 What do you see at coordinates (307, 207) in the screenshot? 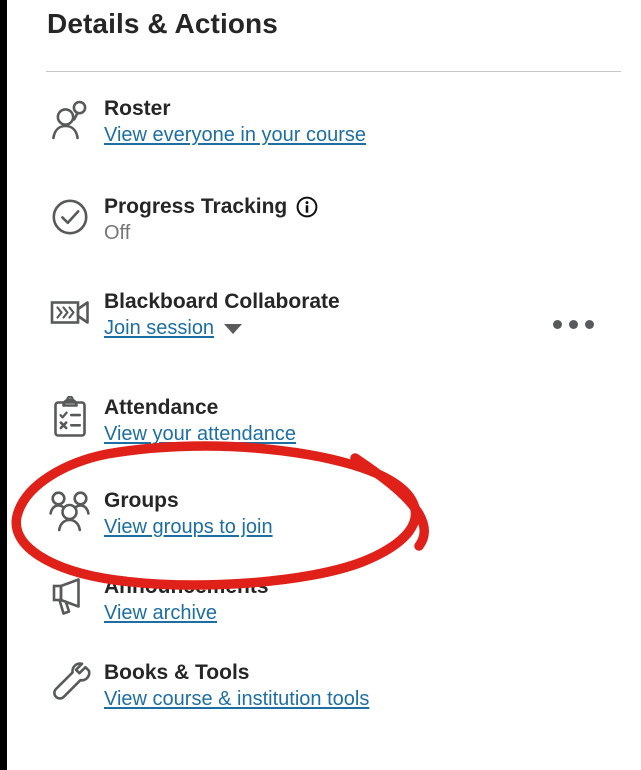
I see `info-circle-icon` at bounding box center [307, 207].